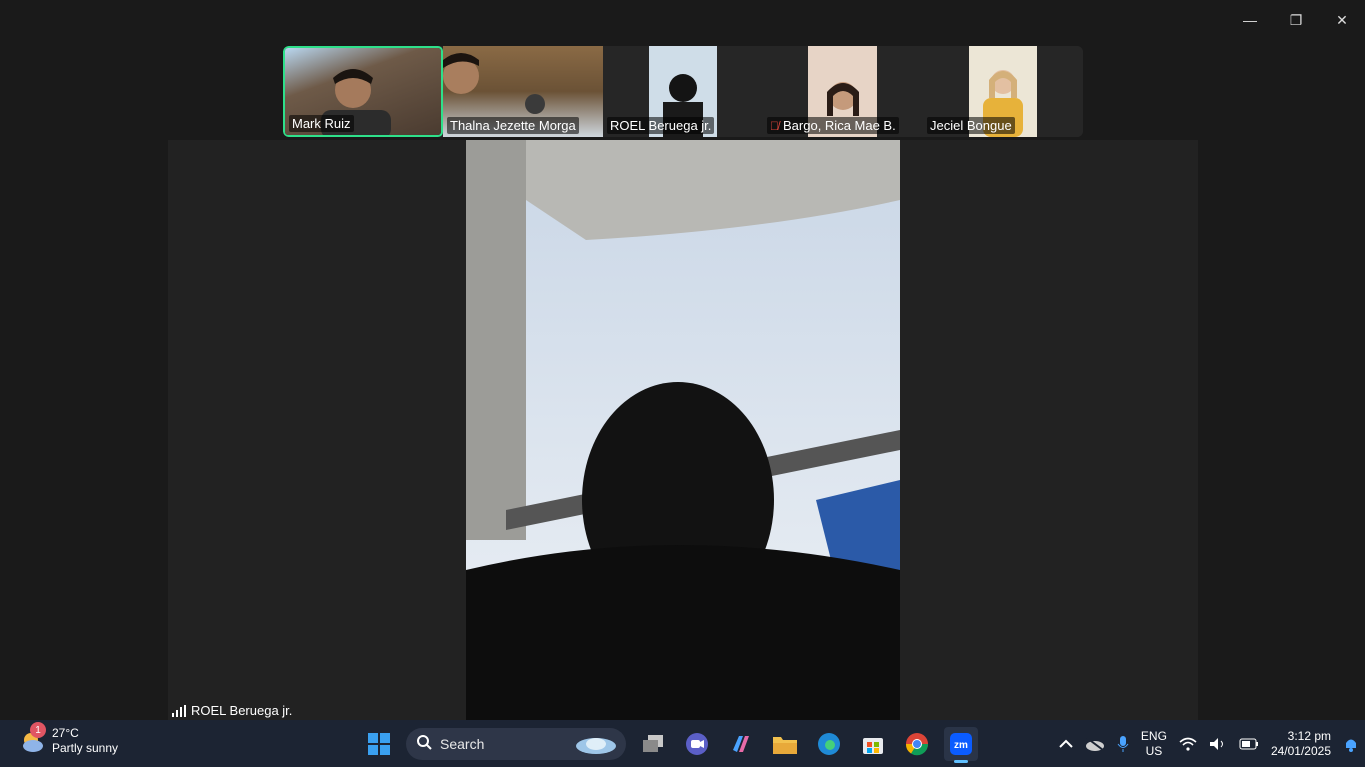 The width and height of the screenshot is (1365, 767). Describe the element at coordinates (1003, 91) in the screenshot. I see `participant-tile-jeciel: Jeciel Bongue` at that location.